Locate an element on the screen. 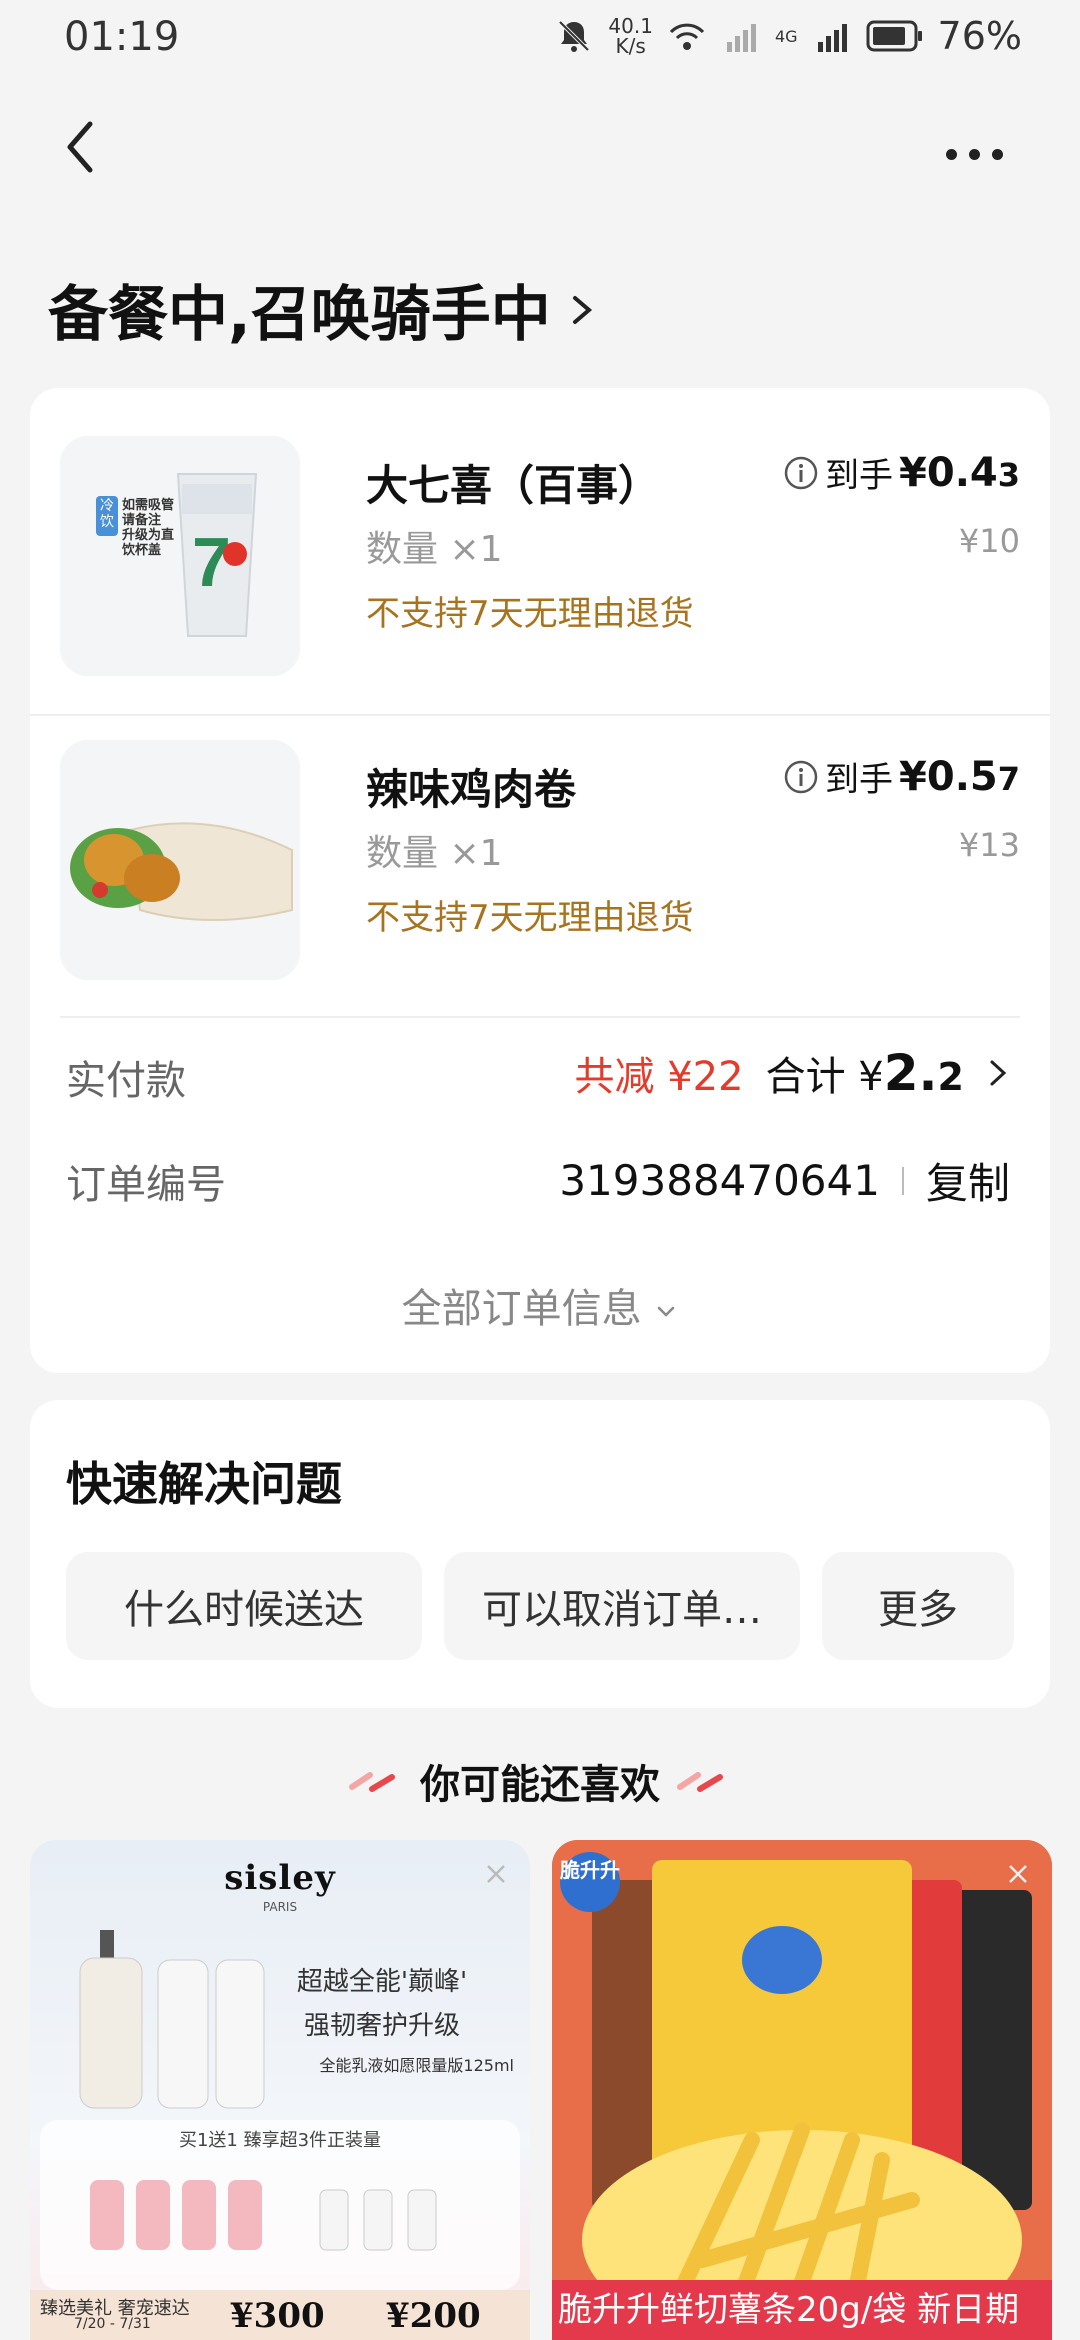 This screenshot has height=2340, width=1080. svg-text: 7 is located at coordinates (211, 562).